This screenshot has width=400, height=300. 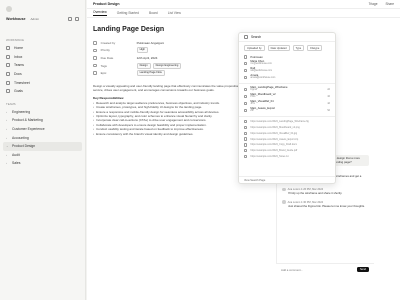 I want to click on sidebar-item-audit: › Audit, so click(x=42, y=155).